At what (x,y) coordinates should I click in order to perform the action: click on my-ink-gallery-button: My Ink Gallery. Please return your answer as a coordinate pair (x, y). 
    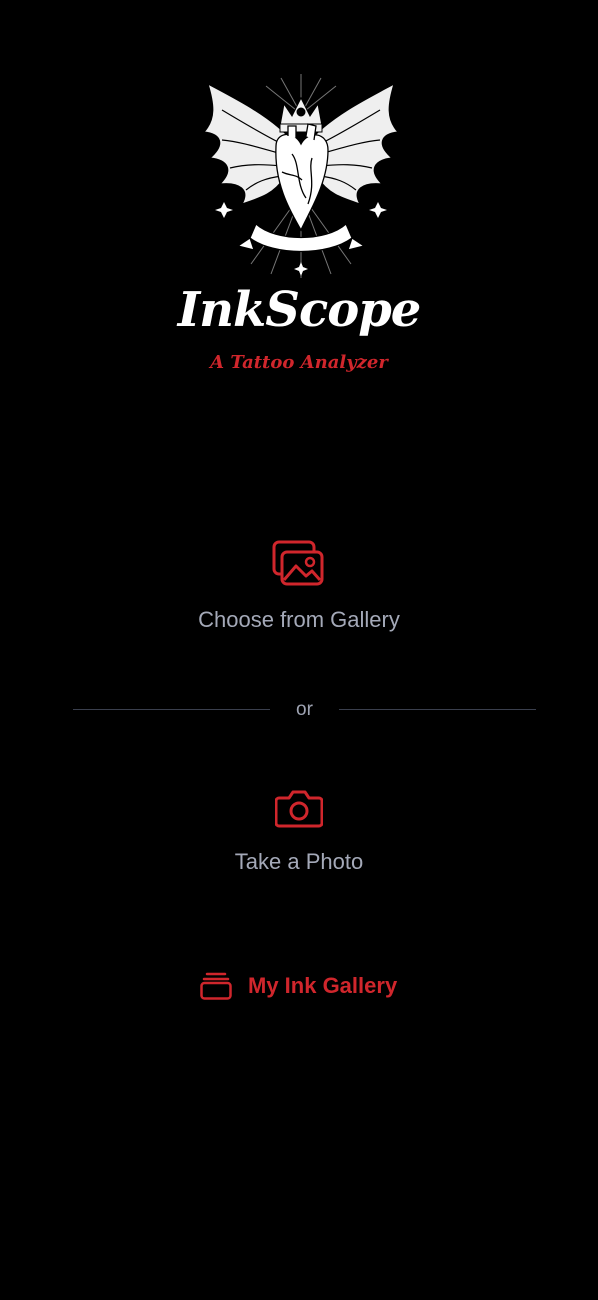
    Looking at the image, I should click on (305, 986).